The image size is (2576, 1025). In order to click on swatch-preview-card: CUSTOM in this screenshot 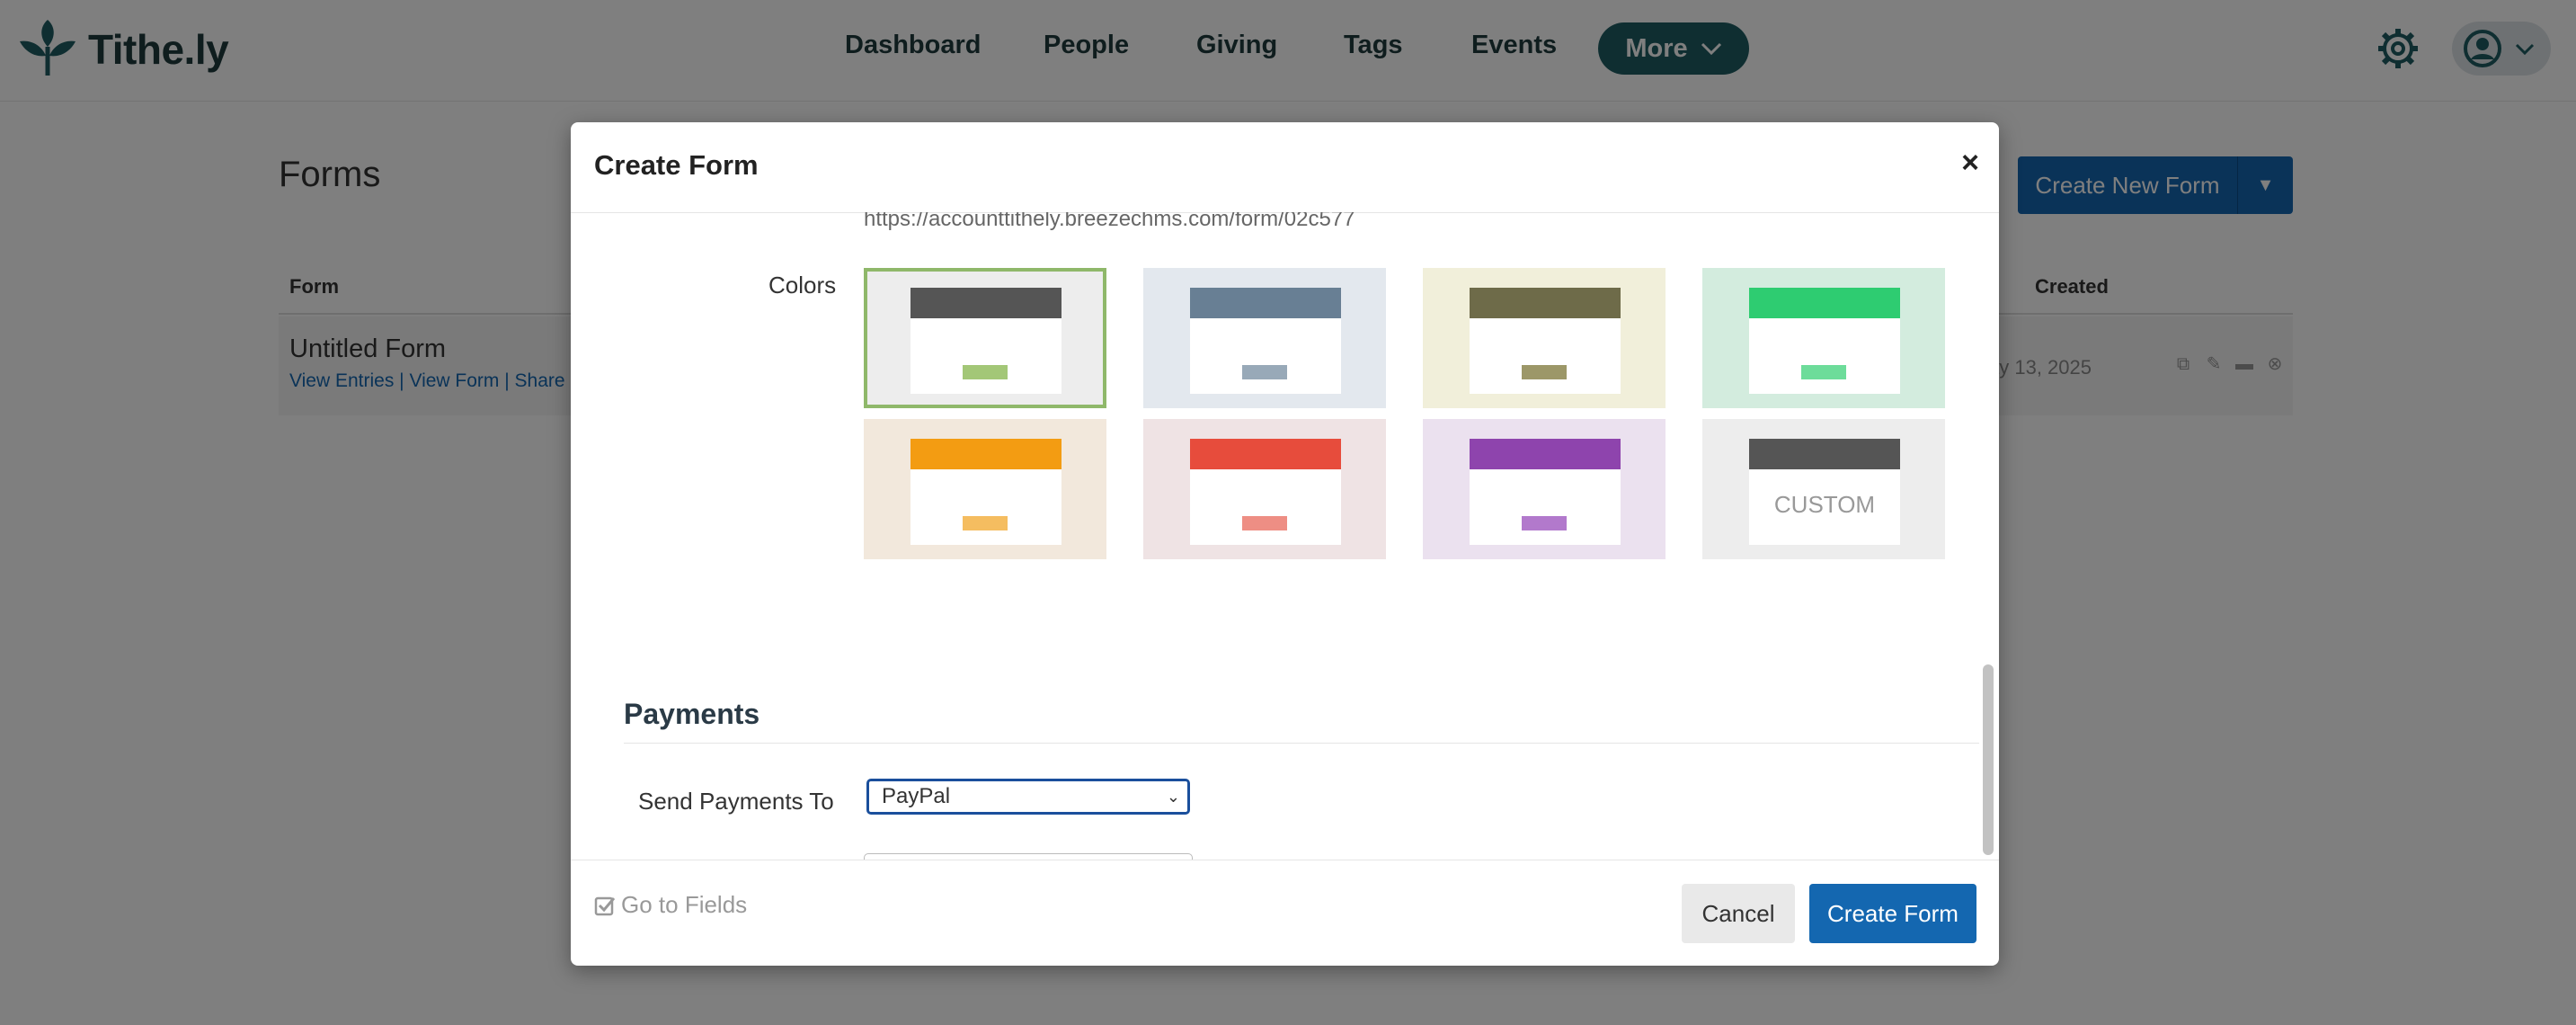, I will do `click(1824, 492)`.